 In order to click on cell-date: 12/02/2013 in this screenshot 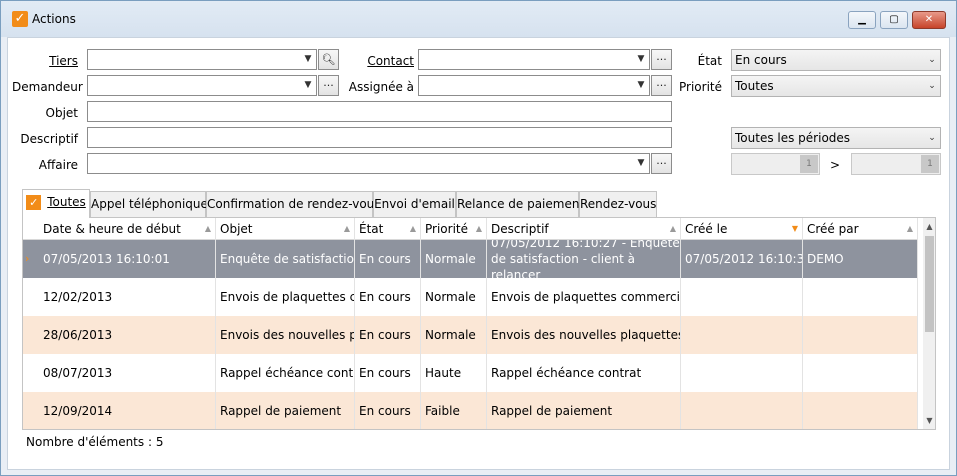, I will do `click(127, 297)`.